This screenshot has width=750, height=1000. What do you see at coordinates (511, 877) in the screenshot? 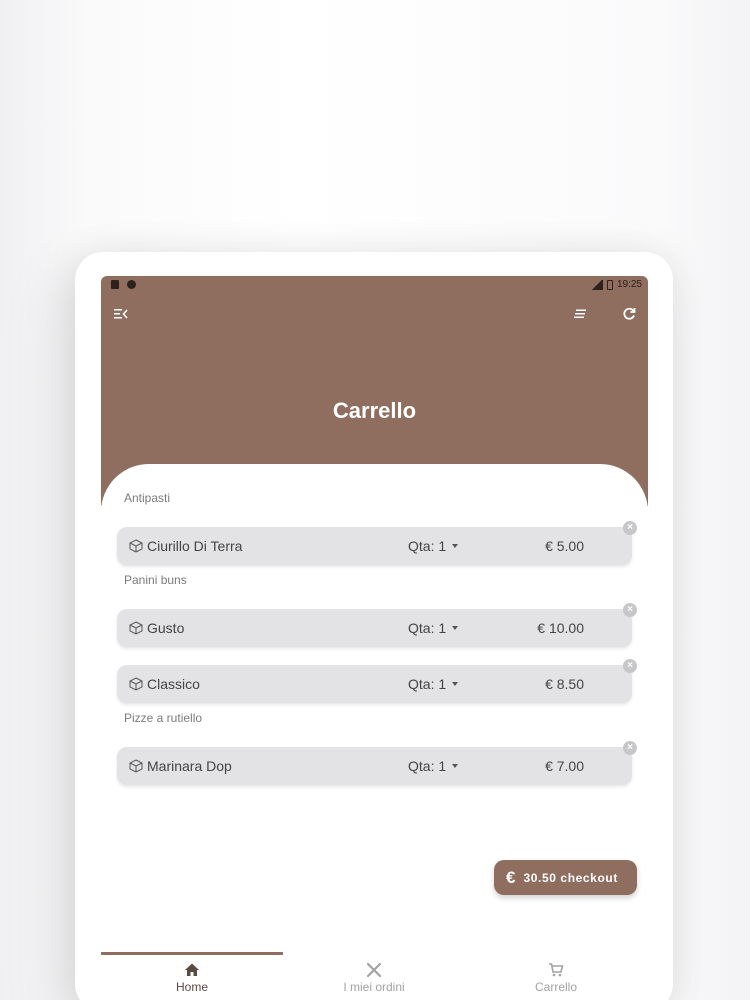
I see `euro-icon: €` at bounding box center [511, 877].